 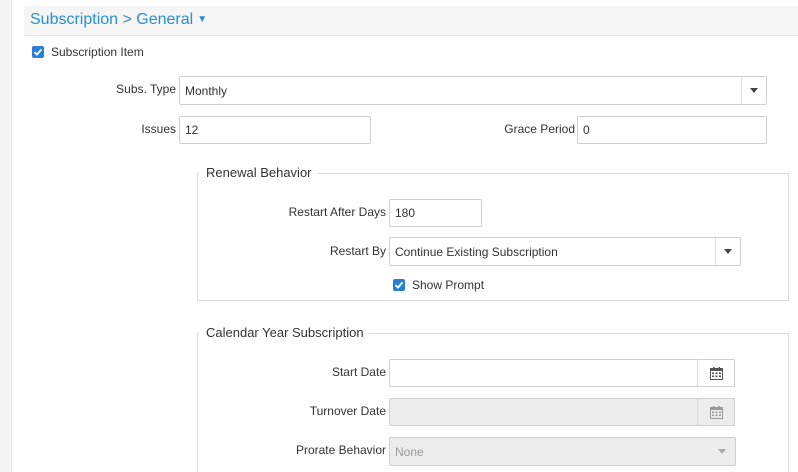 I want to click on show-prompt-checkbox, so click(x=399, y=285).